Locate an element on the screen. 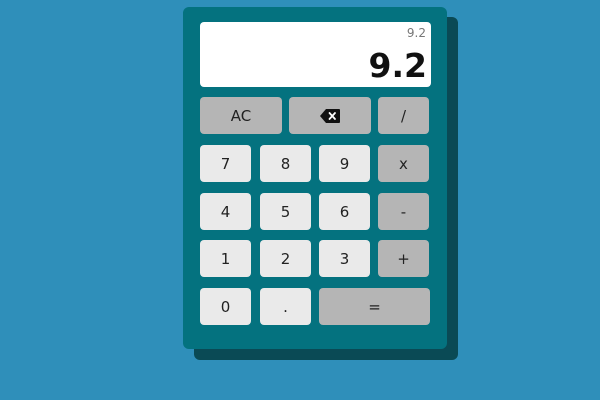  key-8: 8 is located at coordinates (285, 163).